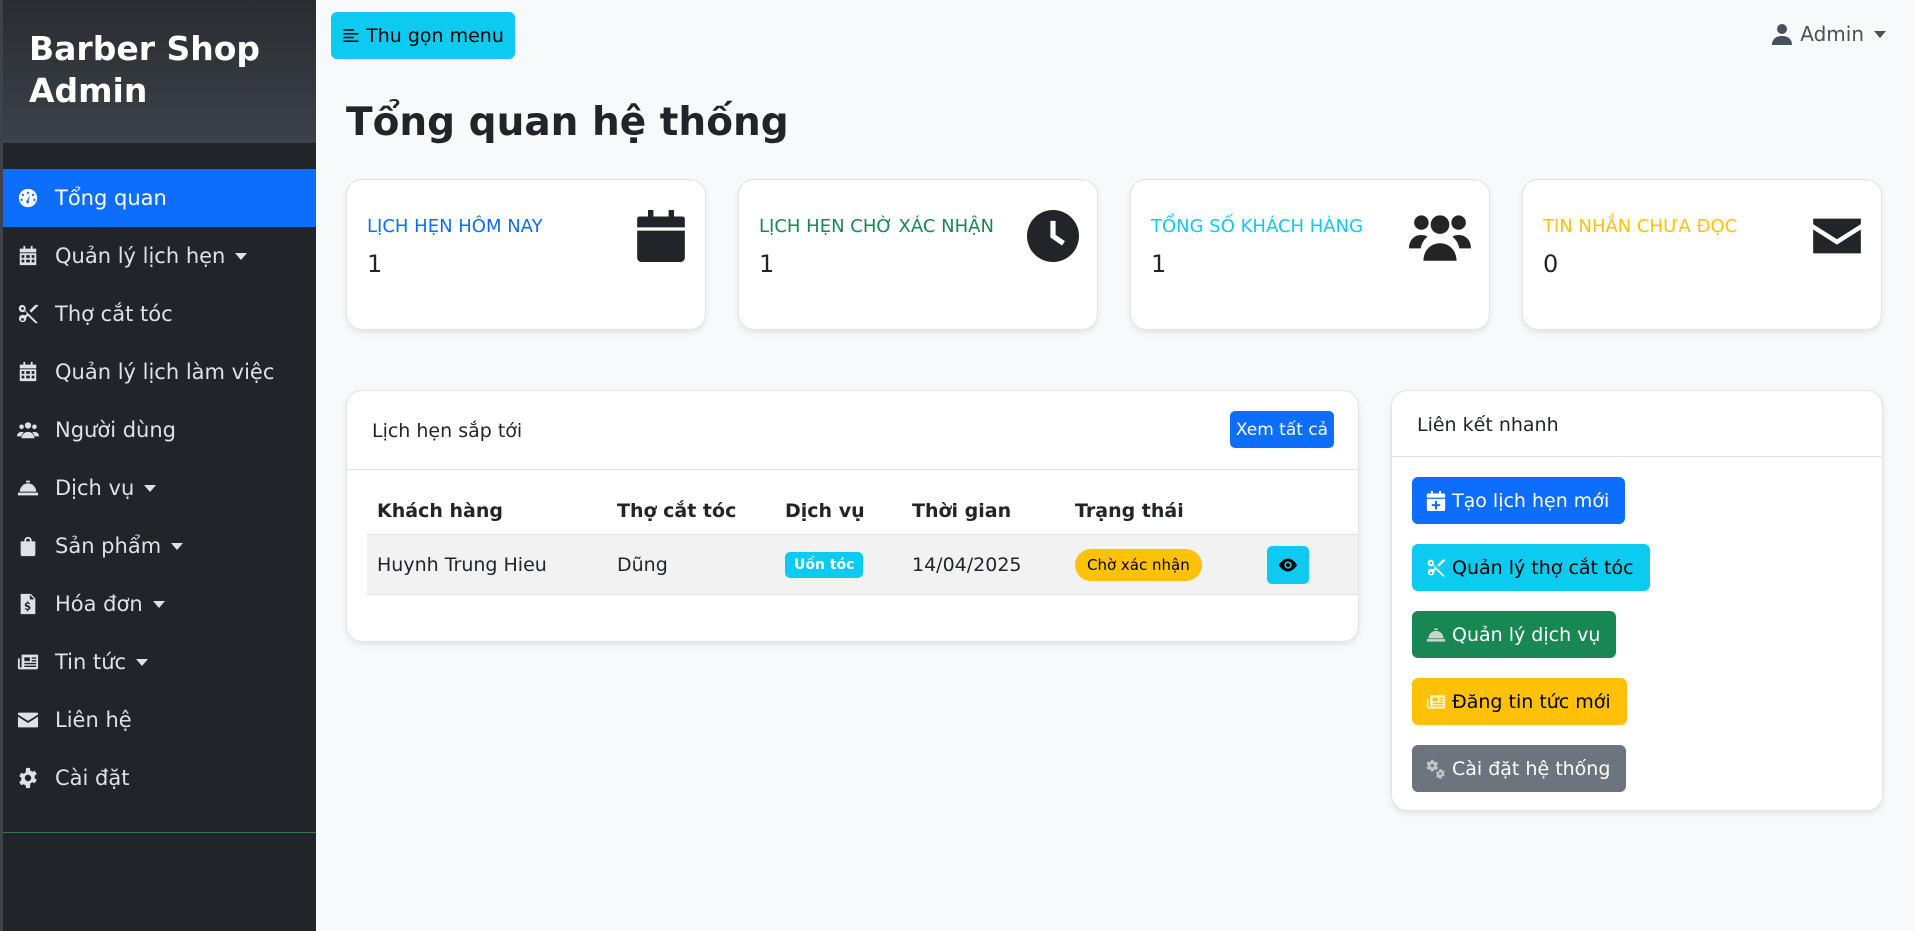 Image resolution: width=1914 pixels, height=931 pixels. What do you see at coordinates (876, 226) in the screenshot?
I see `stat-label: Lịch hẹn chờ xác nhận` at bounding box center [876, 226].